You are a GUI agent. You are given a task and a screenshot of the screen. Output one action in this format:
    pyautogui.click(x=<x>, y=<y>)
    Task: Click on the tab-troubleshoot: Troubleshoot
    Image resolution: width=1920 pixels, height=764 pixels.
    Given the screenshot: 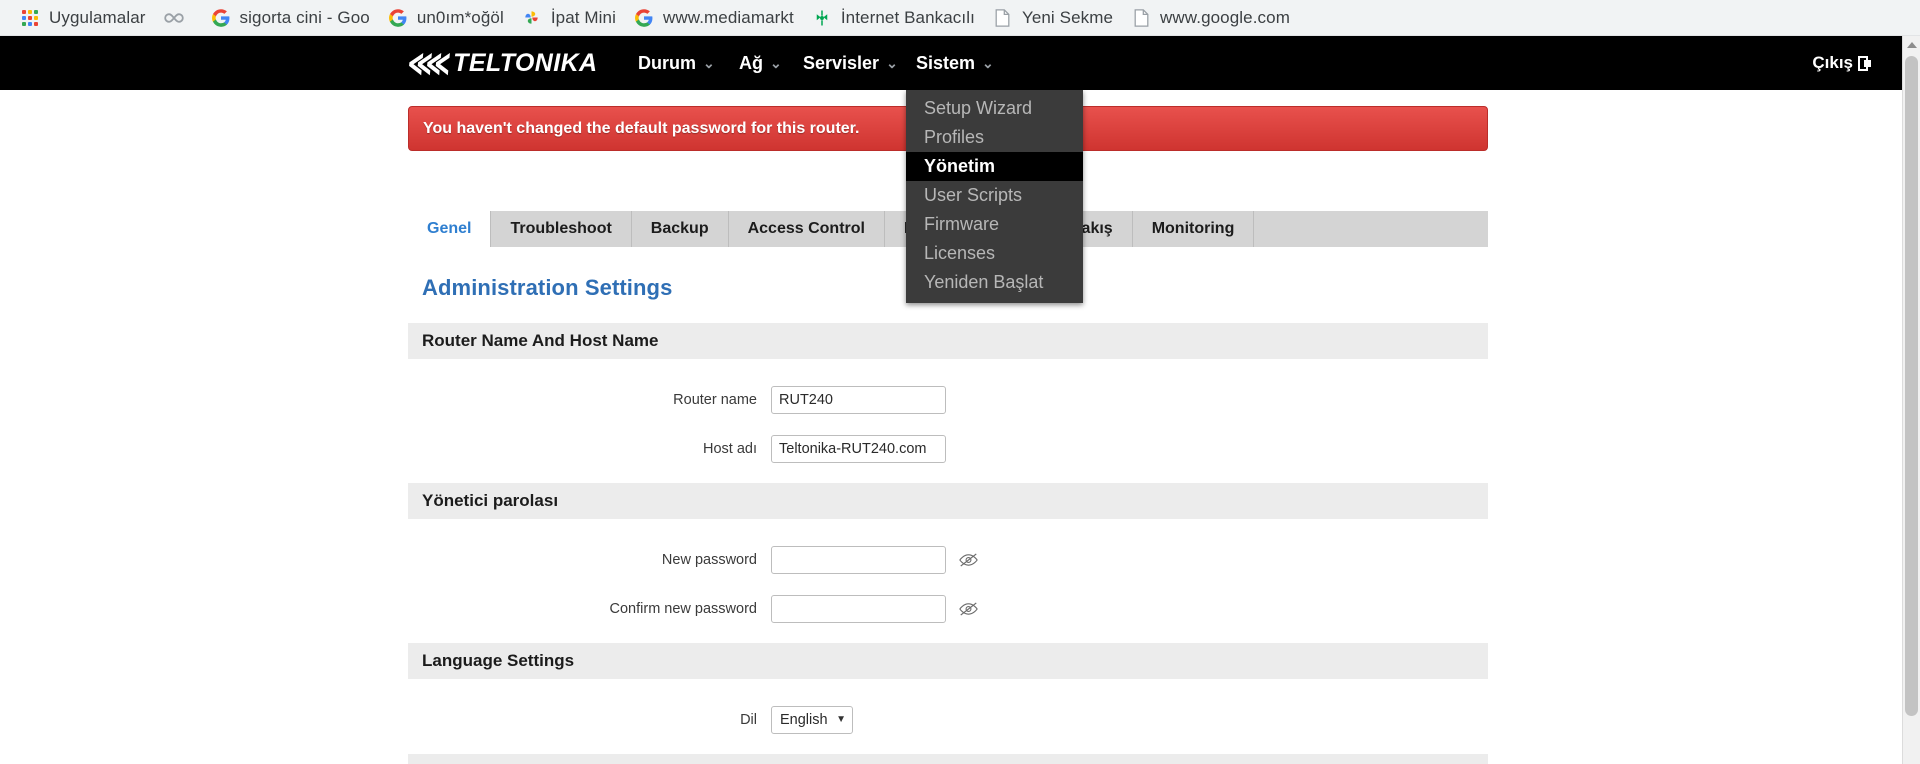 What is the action you would take?
    pyautogui.click(x=561, y=229)
    